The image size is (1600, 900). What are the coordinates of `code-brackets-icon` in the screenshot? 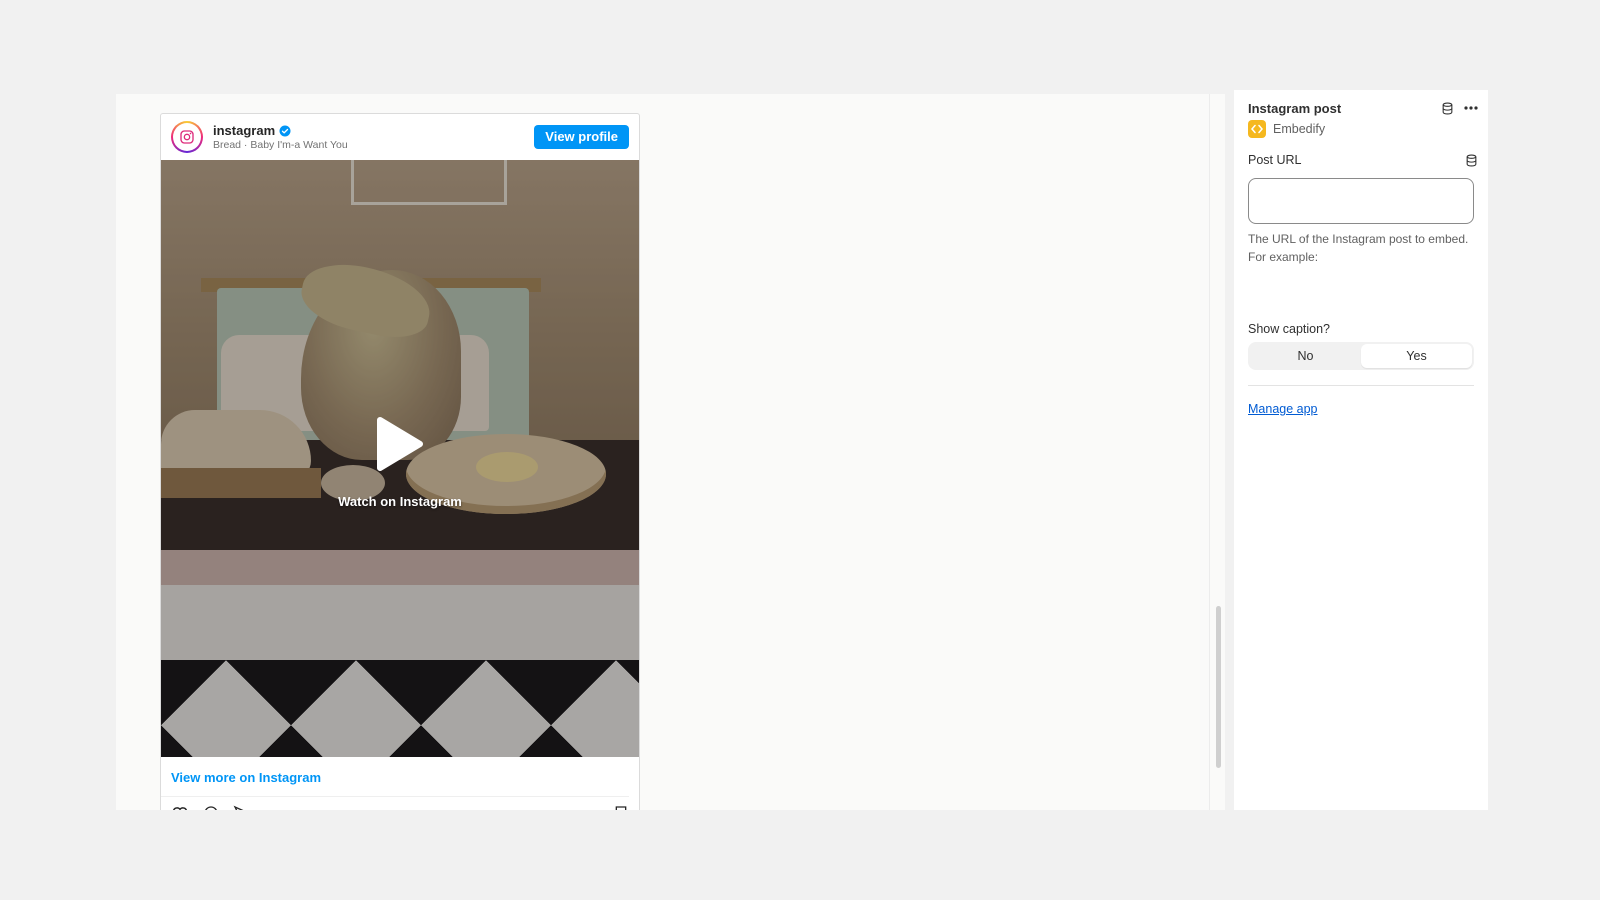 It's located at (1257, 129).